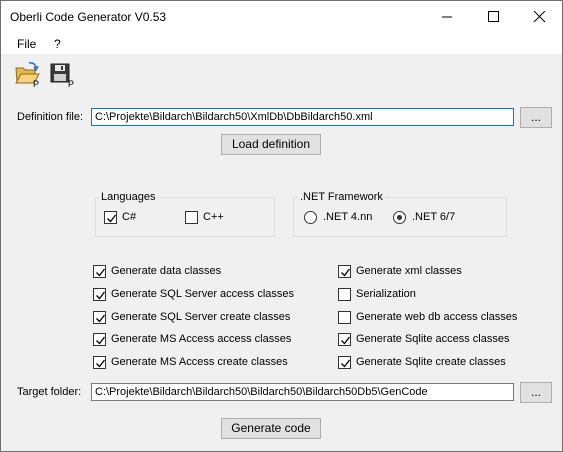 The image size is (563, 452). I want to click on lang-csharp-checkbox, so click(110, 217).